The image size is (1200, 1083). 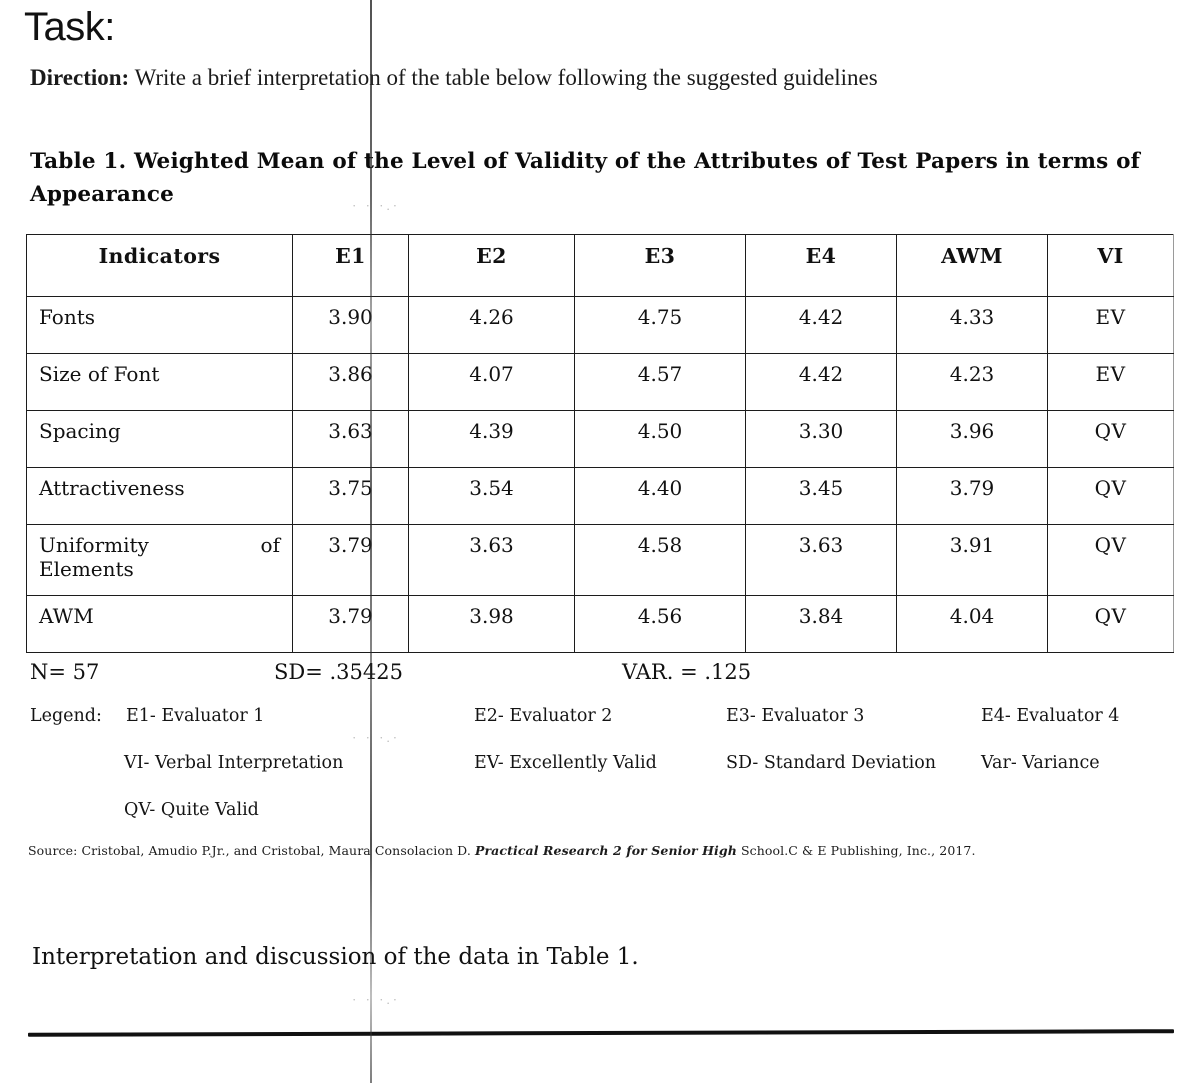 What do you see at coordinates (491, 325) in the screenshot?
I see `cell-e2: 4.26` at bounding box center [491, 325].